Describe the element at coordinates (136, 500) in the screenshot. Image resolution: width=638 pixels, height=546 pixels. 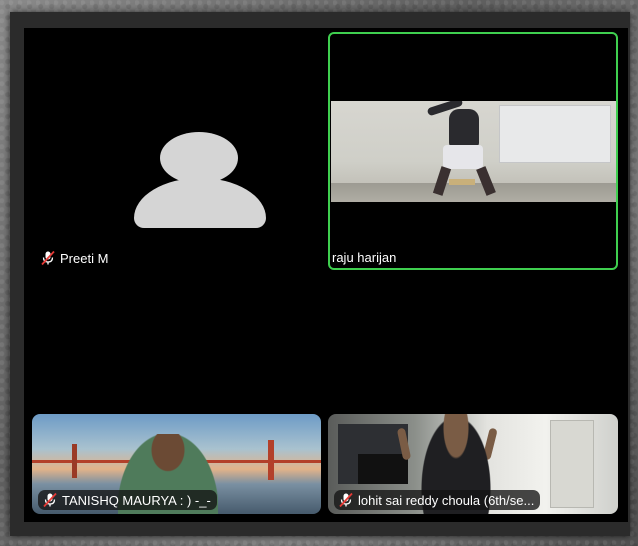
I see `participant-name: TANISHQ MAURYA : ) -_-` at that location.